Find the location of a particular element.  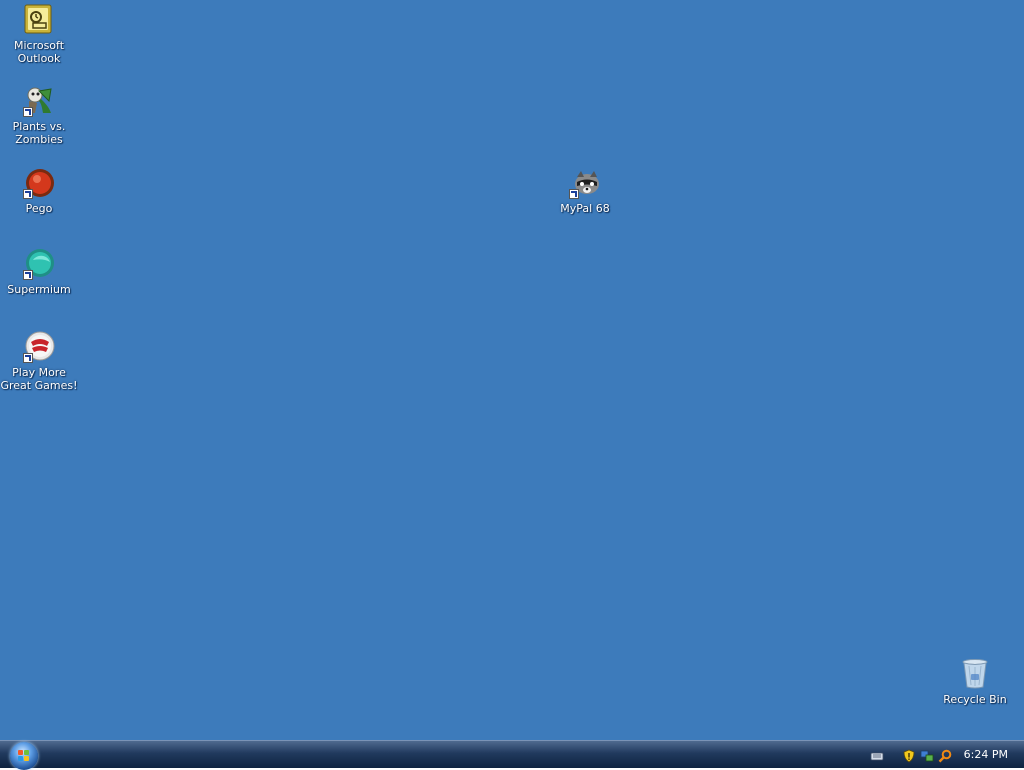

desktop-icon-supermium: Supermium is located at coordinates (39, 272).